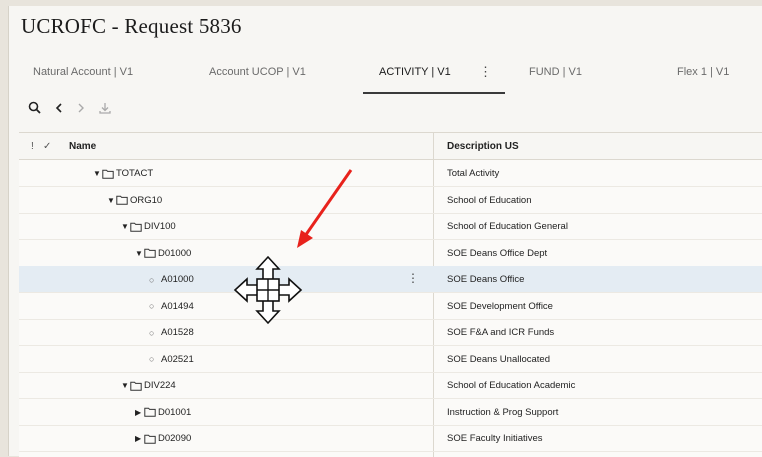  Describe the element at coordinates (390, 173) in the screenshot. I see `table-row: ▼ TOTACT Total Activity` at that location.